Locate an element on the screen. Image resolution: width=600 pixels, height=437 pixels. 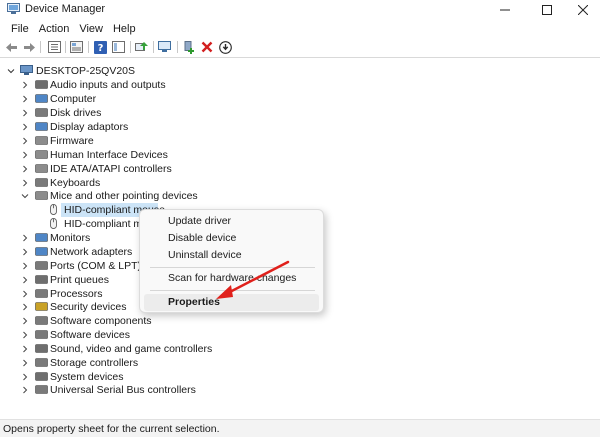
device-manager-app-icon is located at coordinates (13, 8).